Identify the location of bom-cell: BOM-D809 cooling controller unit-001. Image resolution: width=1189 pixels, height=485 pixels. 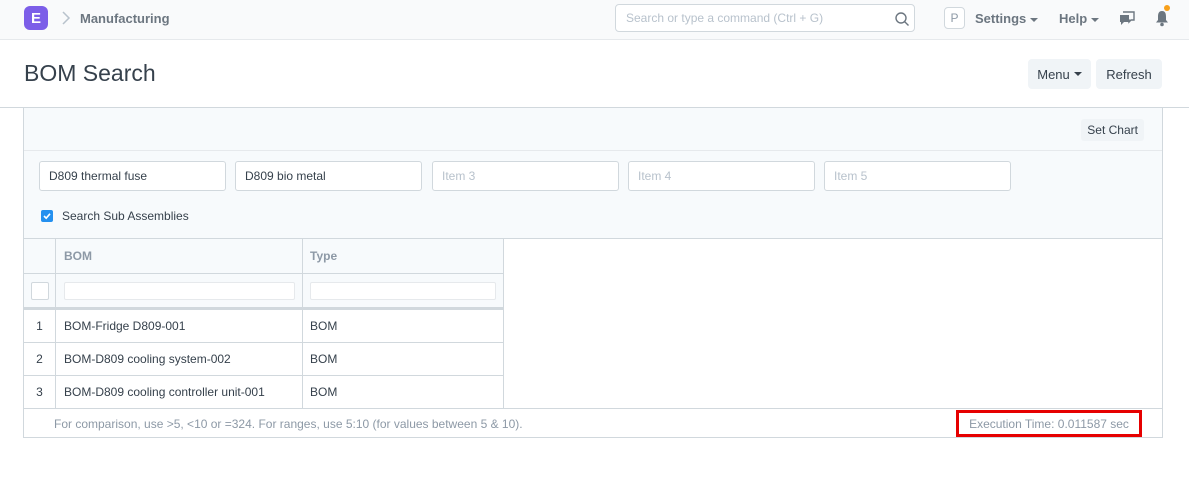
(179, 392).